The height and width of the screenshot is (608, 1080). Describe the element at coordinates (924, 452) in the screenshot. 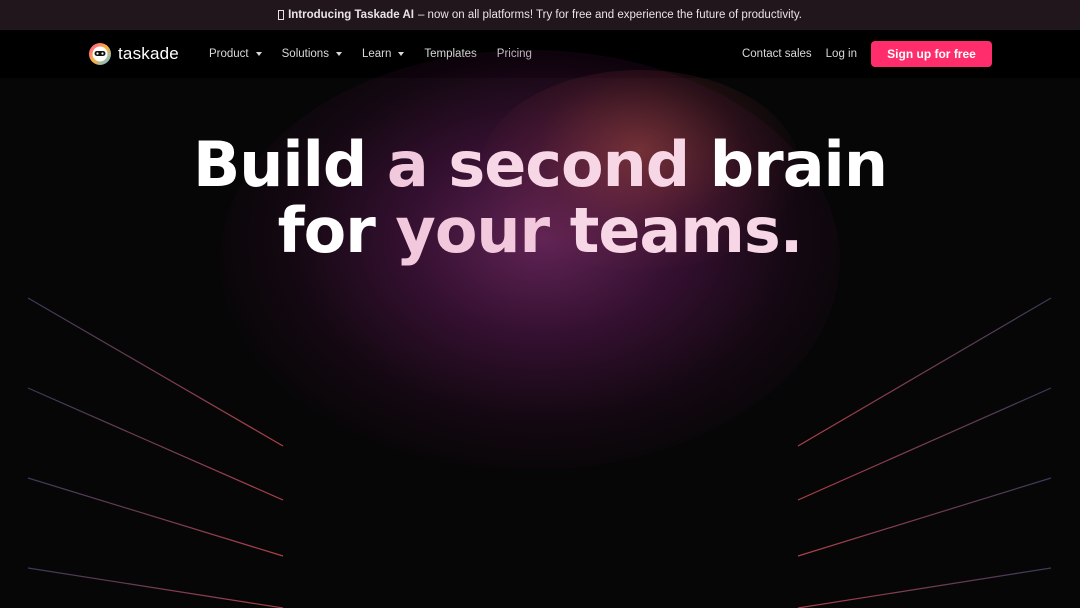

I see `right-grid-panel` at that location.